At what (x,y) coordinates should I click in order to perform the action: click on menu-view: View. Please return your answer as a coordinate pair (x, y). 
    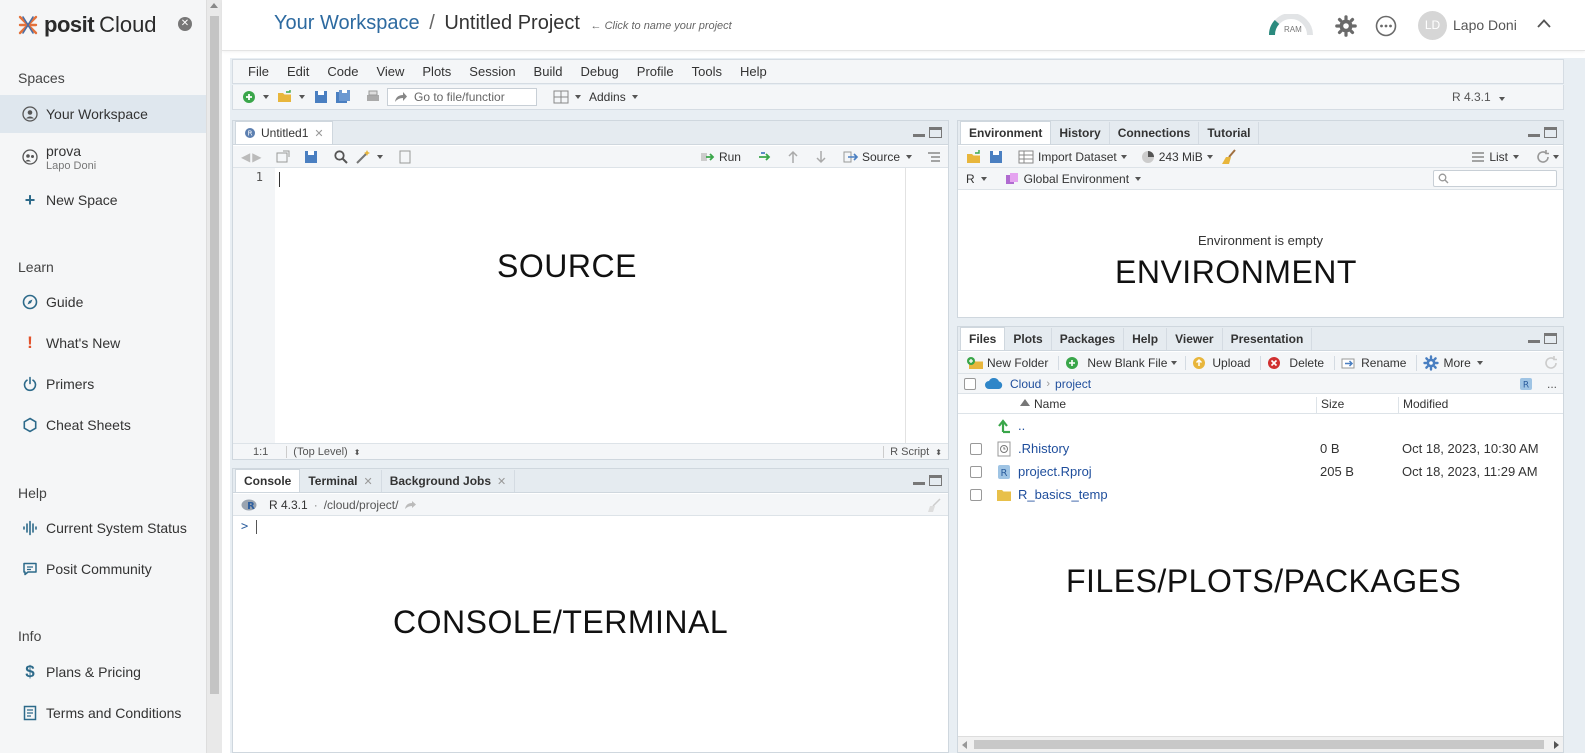
    Looking at the image, I should click on (390, 71).